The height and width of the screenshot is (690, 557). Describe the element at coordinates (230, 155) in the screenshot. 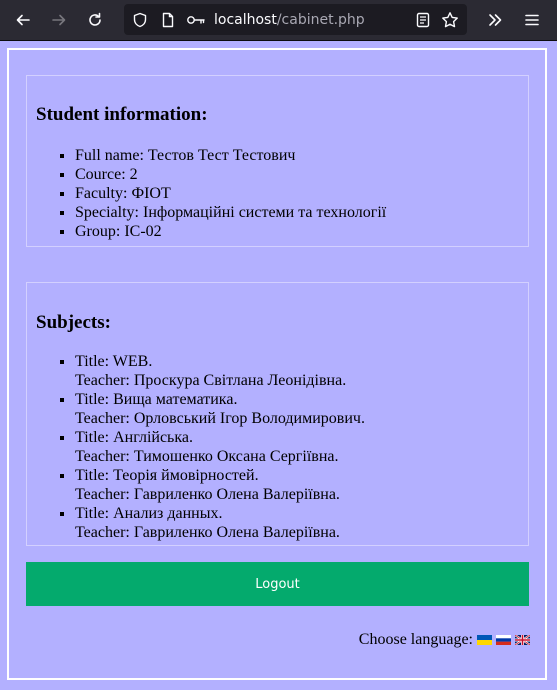

I see `student-full-name: Full name: Тестов Тест Тестович` at that location.